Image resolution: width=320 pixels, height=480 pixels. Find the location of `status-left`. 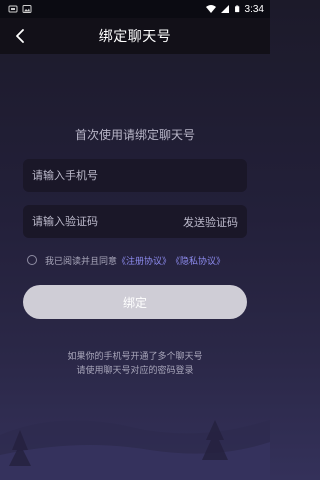

status-left is located at coordinates (20, 9).